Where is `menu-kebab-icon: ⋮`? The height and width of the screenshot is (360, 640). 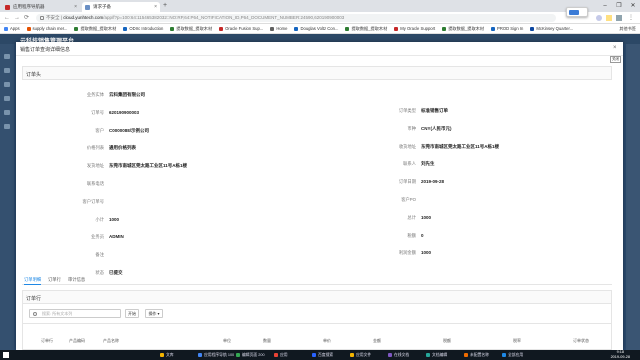
menu-kebab-icon: ⋮ is located at coordinates (631, 18).